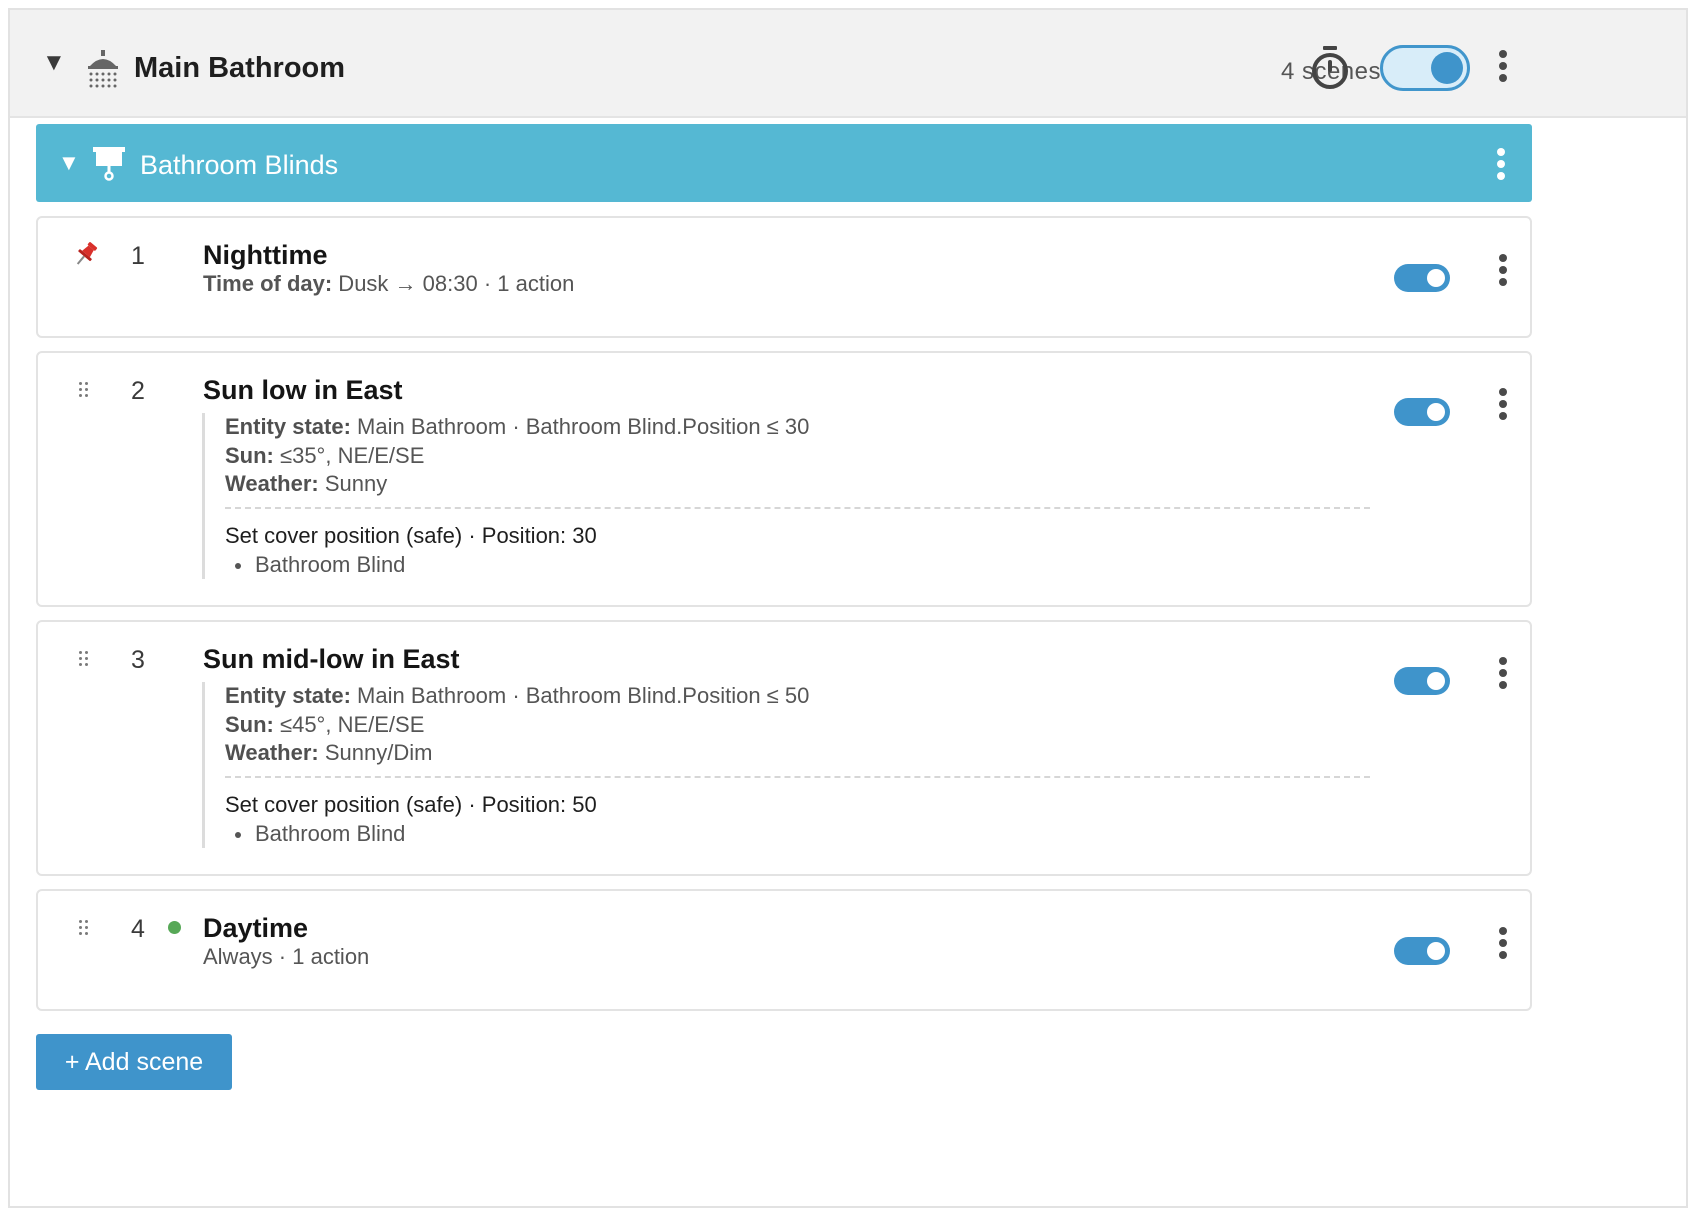  What do you see at coordinates (174, 927) in the screenshot?
I see `active-indicator-icon` at bounding box center [174, 927].